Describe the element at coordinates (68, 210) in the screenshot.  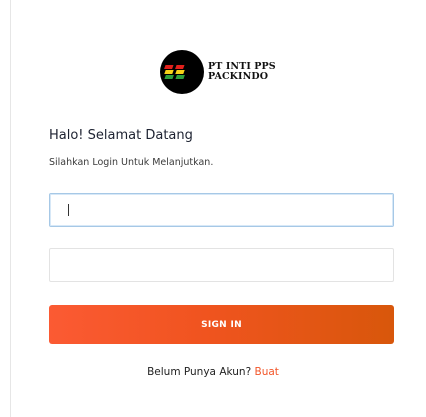
I see `text-caret` at that location.